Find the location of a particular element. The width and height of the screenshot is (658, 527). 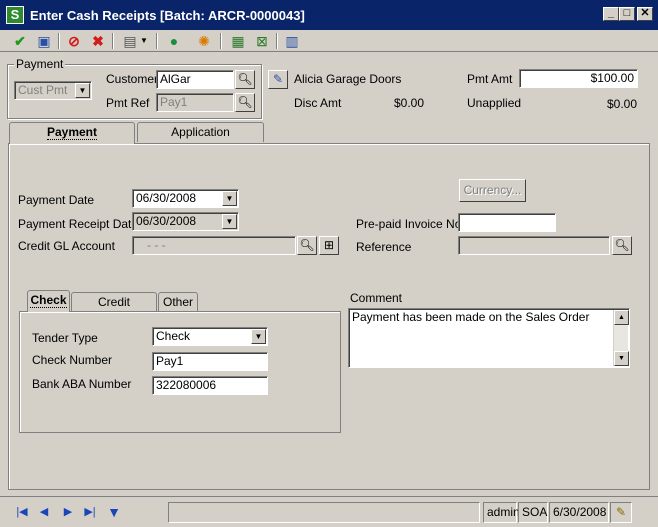

receipt-date-input: 06/30/2008 ▼ is located at coordinates (185, 221).